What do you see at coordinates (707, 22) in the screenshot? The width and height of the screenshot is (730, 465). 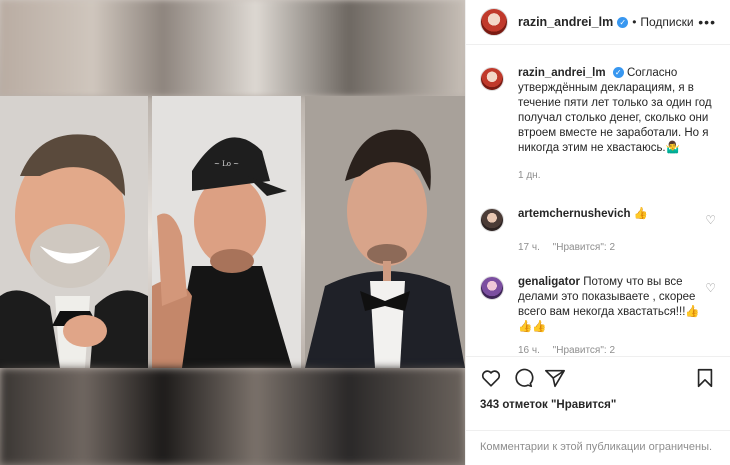 I see `more-options-icon: •••` at bounding box center [707, 22].